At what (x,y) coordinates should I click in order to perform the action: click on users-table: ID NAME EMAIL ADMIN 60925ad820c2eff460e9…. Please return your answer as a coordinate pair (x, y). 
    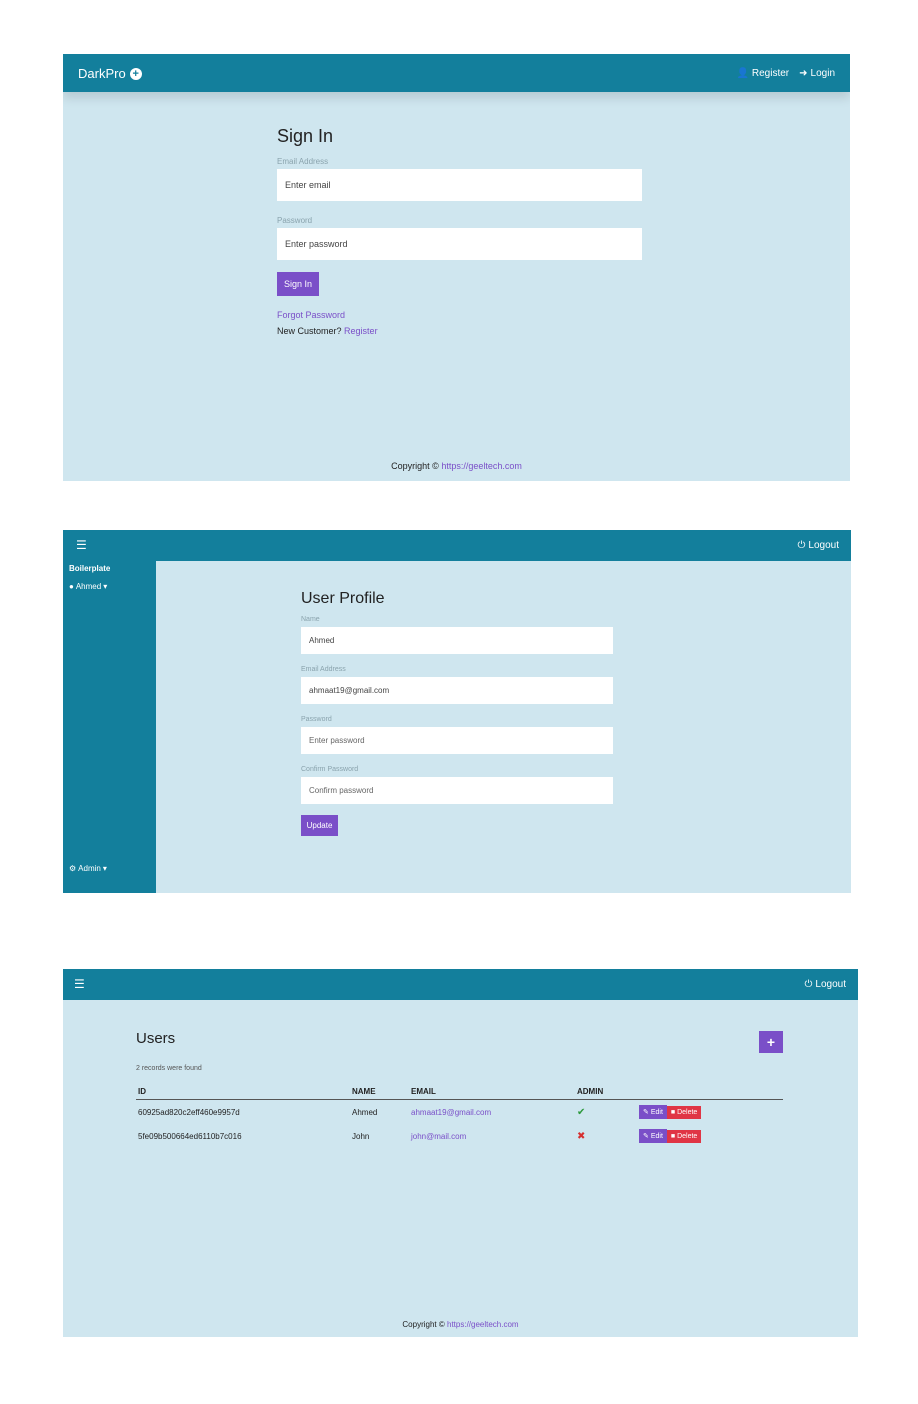
    Looking at the image, I should click on (459, 1116).